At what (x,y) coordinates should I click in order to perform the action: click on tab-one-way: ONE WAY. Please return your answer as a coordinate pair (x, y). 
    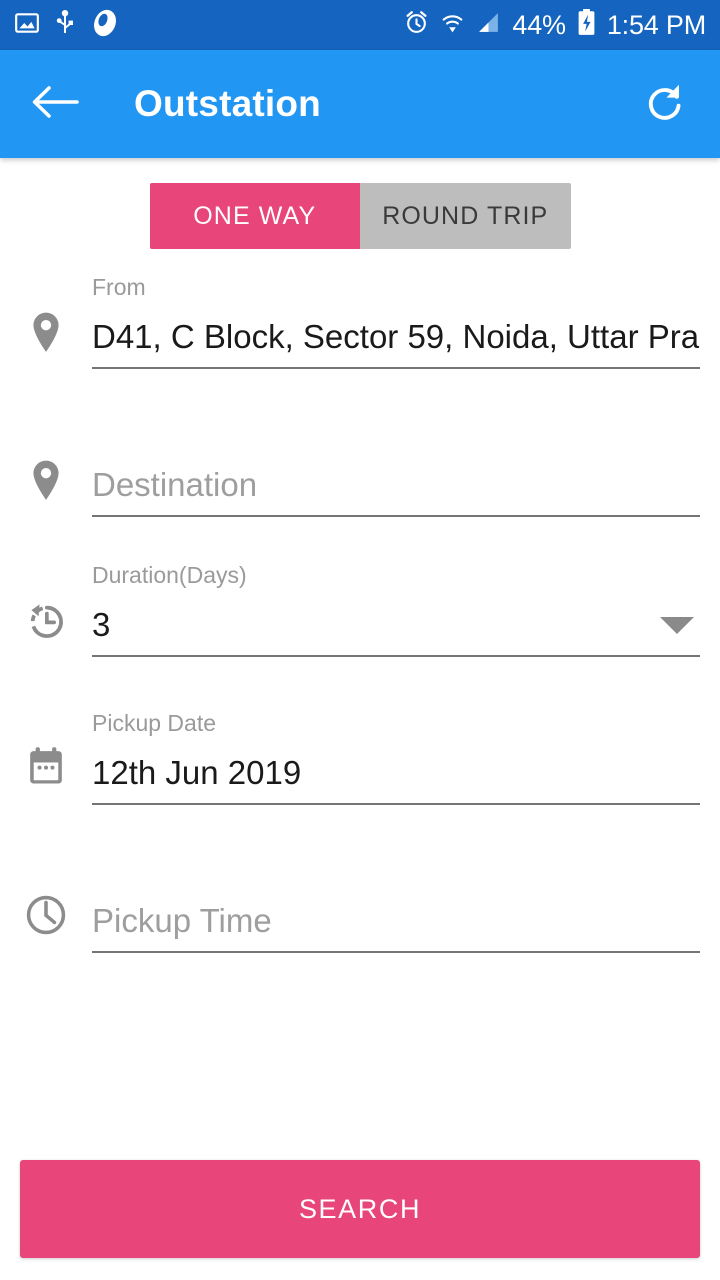
    Looking at the image, I should click on (254, 216).